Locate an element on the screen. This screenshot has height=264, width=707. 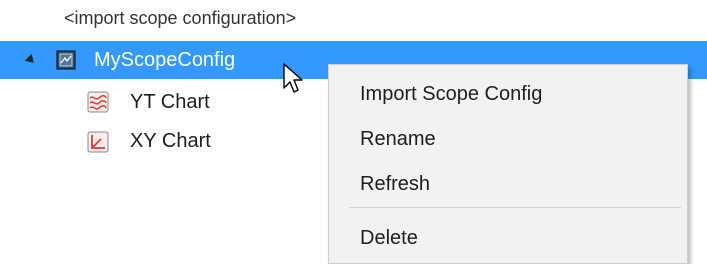
xy-chart-icon is located at coordinates (98, 142).